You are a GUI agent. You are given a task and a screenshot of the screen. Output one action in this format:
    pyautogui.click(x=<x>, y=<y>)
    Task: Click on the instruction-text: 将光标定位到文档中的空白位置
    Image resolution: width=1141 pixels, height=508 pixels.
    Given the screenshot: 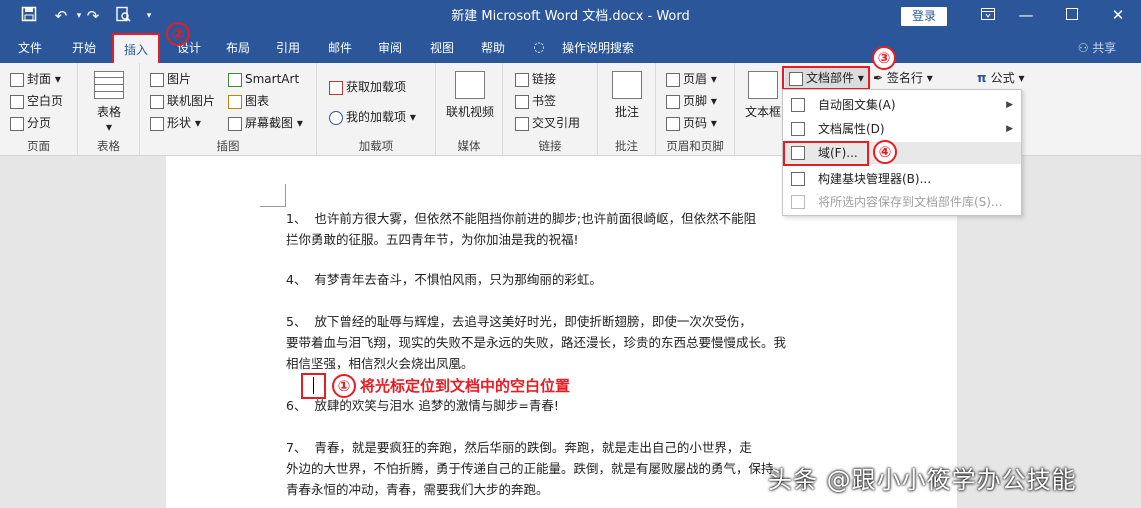 What is the action you would take?
    pyautogui.click(x=465, y=386)
    